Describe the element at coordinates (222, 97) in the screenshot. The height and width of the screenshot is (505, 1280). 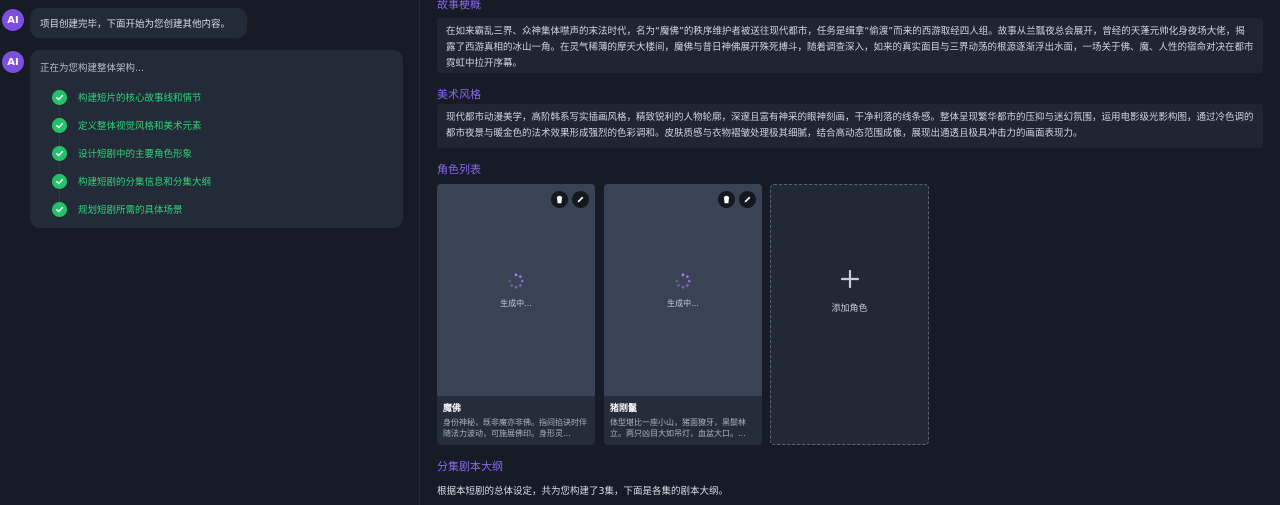
I see `progress-step: 构建短片的核心故事线和情节` at that location.